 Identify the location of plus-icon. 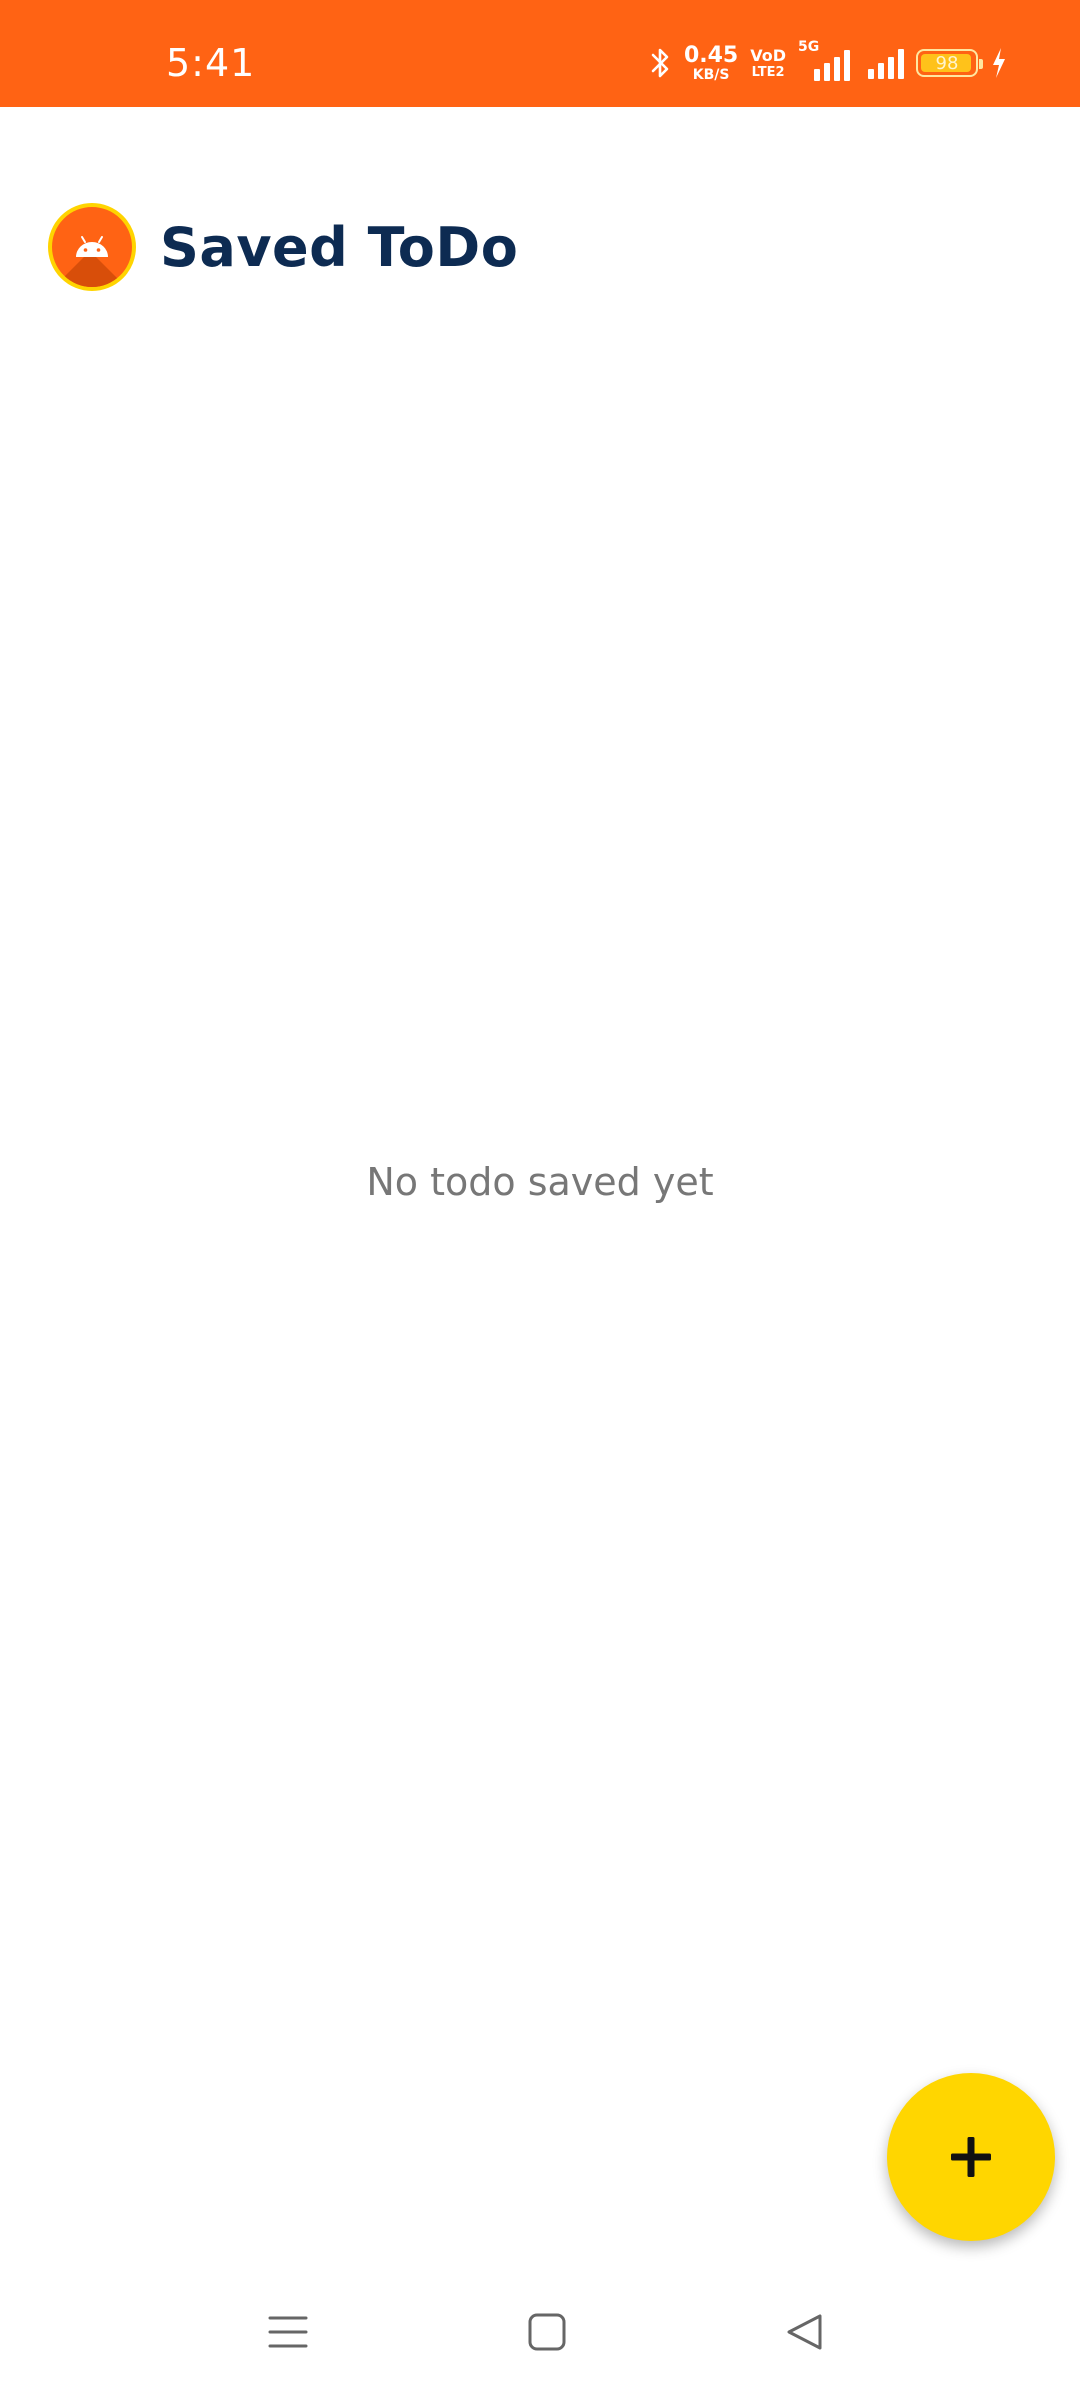
(971, 2157).